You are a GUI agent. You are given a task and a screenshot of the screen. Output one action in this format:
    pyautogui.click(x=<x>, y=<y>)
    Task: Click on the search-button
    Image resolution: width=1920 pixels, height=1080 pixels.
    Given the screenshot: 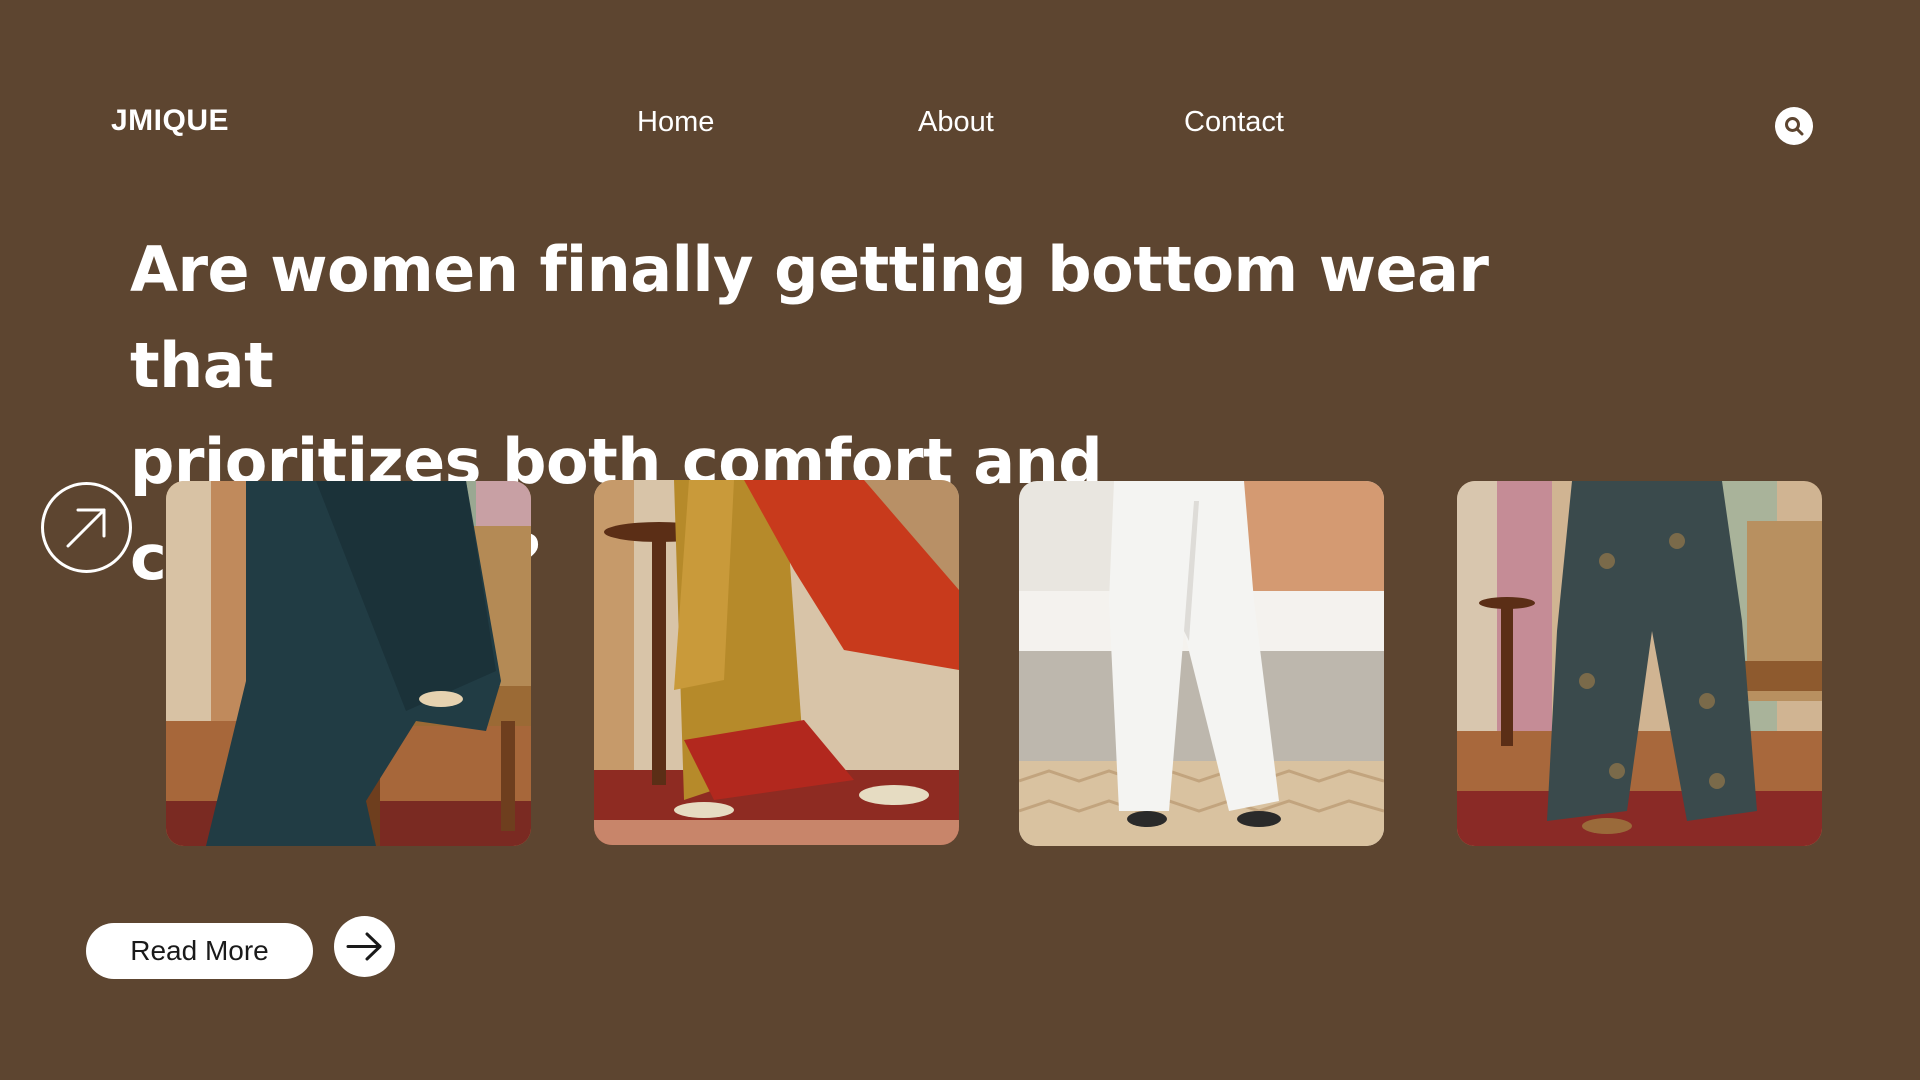 What is the action you would take?
    pyautogui.click(x=1794, y=126)
    